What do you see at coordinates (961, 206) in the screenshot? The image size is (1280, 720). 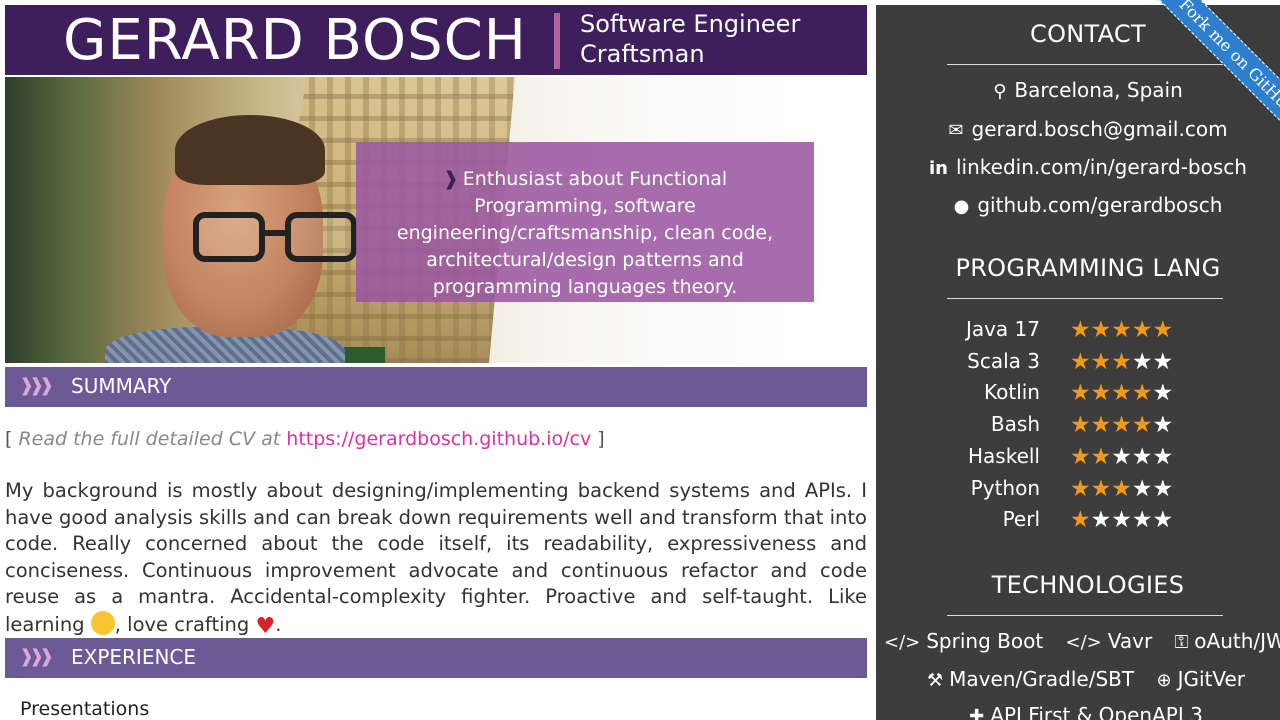 I see `github-icon: ●` at bounding box center [961, 206].